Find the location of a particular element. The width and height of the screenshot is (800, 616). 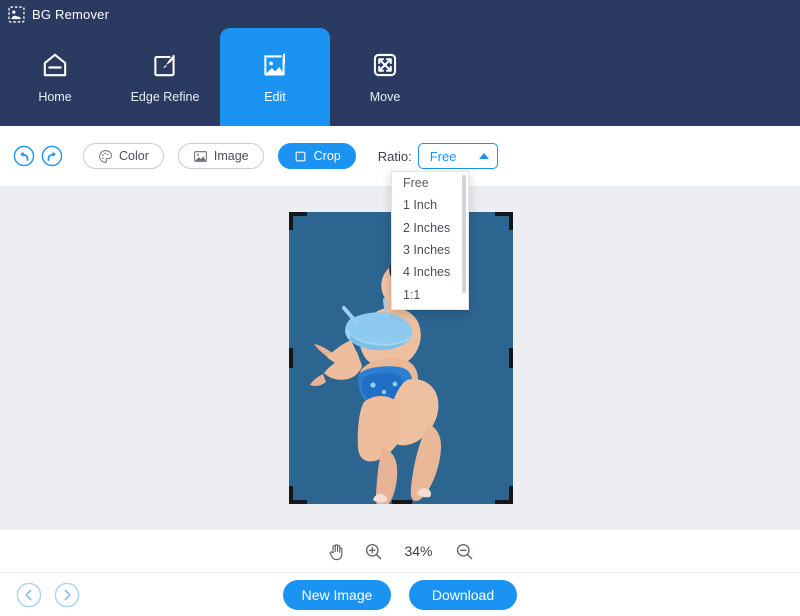

image-pager is located at coordinates (48, 595).